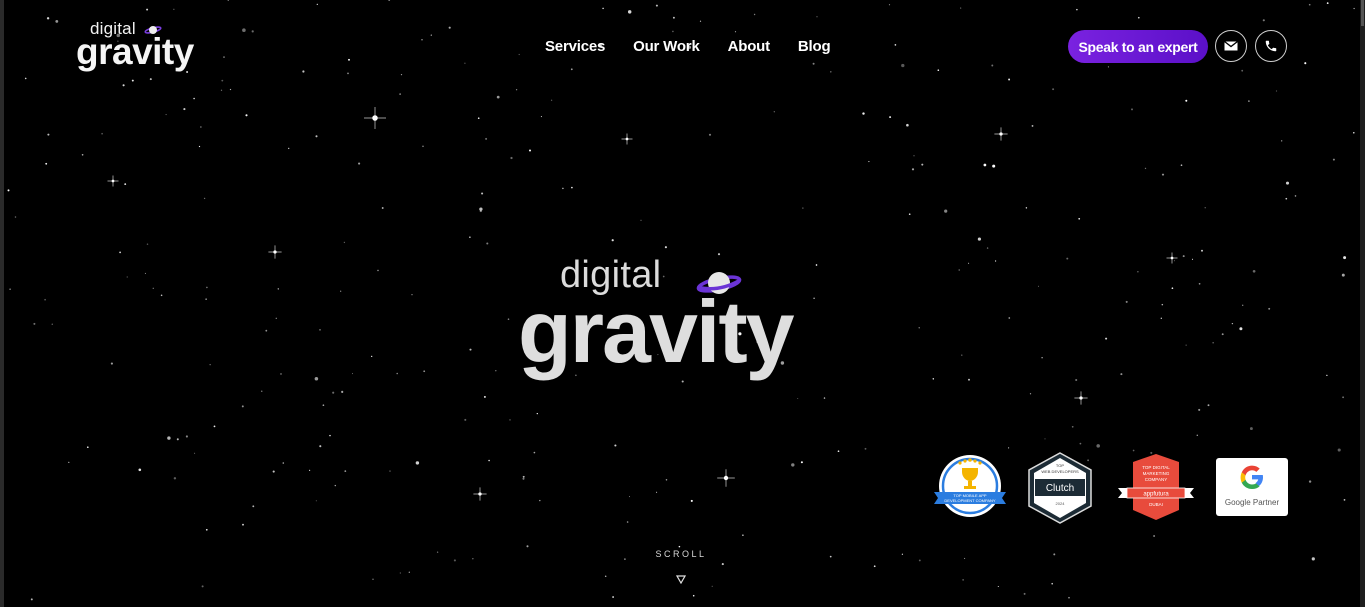 Image resolution: width=1365 pixels, height=607 pixels. I want to click on hero-logo-text-bottom: gravity, so click(656, 331).